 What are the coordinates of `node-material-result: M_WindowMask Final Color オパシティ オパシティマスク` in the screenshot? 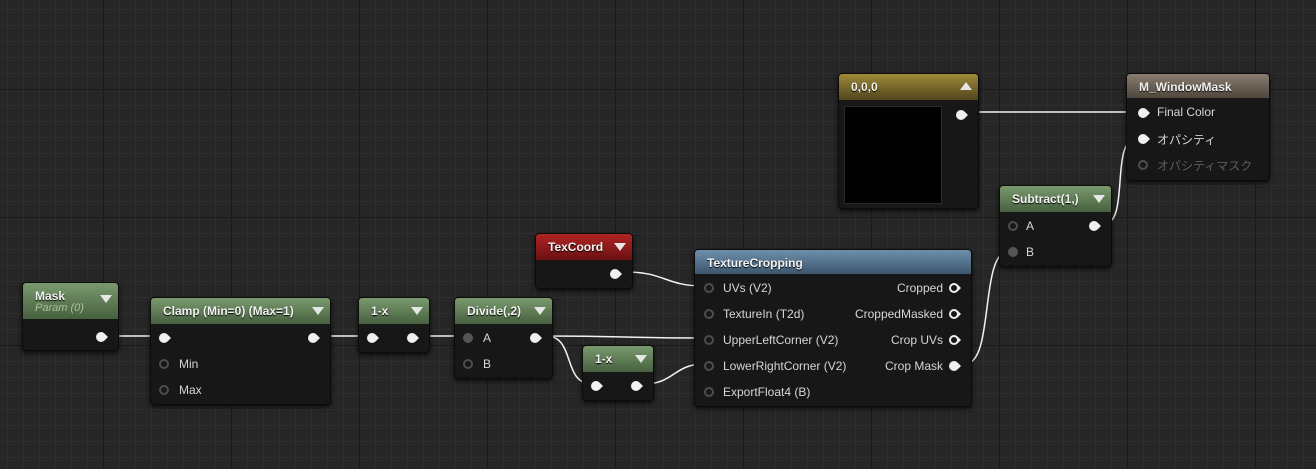 It's located at (1198, 127).